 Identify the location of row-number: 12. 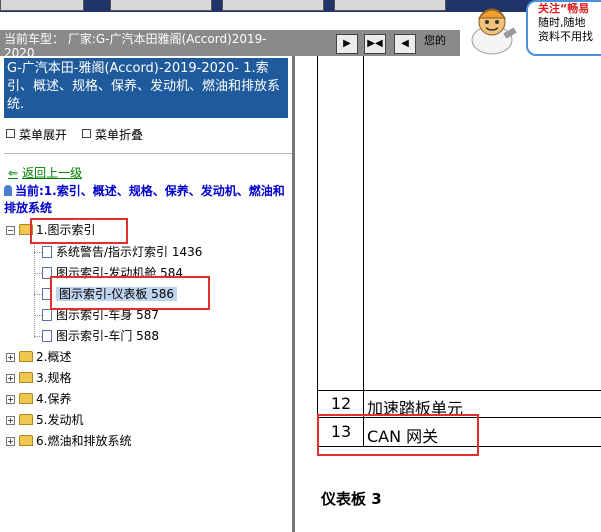
(341, 403).